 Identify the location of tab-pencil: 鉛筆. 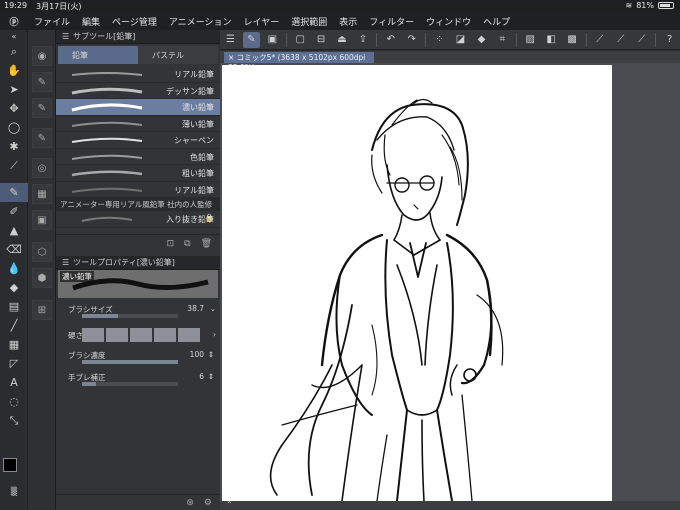
(98, 55).